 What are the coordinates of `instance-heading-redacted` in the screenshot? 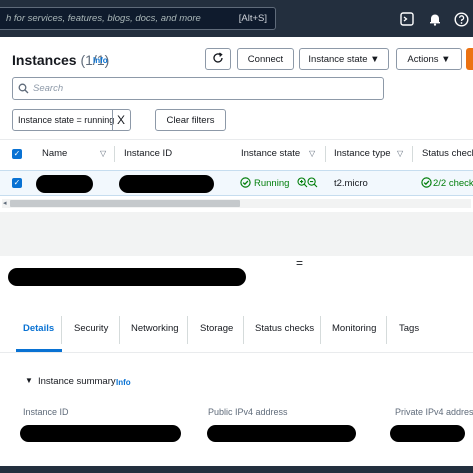 It's located at (127, 277).